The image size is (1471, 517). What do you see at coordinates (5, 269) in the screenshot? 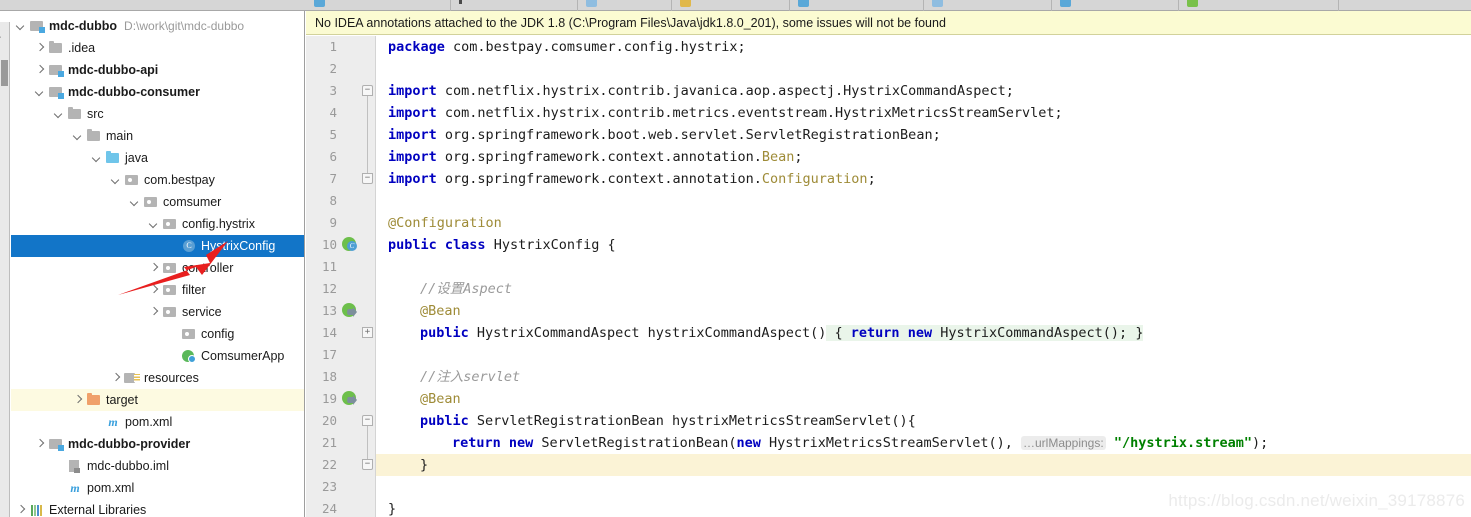
I see `tool-window-bar: Project` at bounding box center [5, 269].